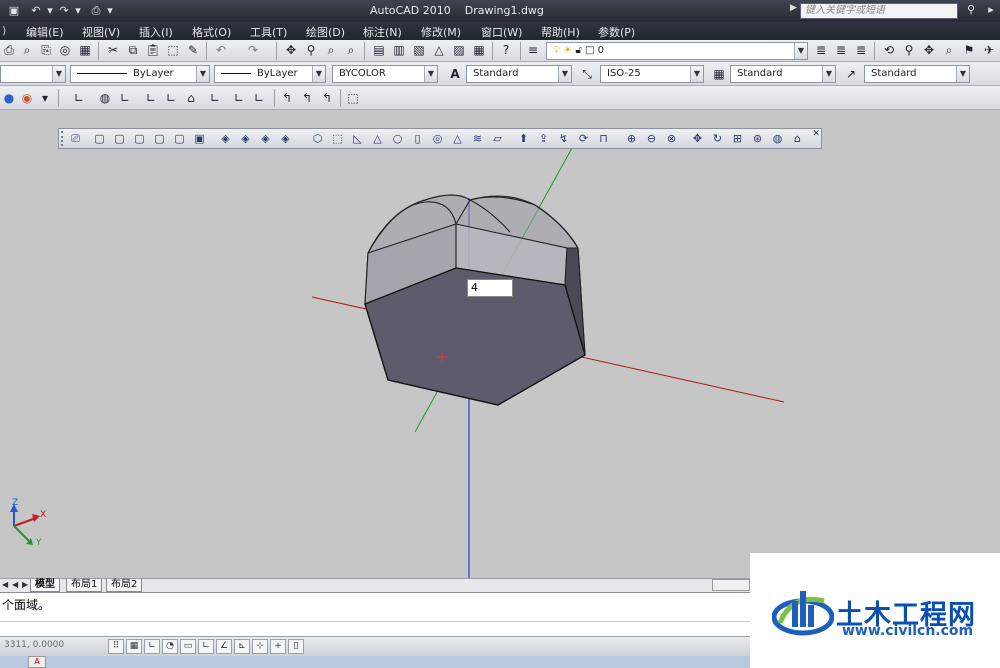 The height and width of the screenshot is (668, 1000). I want to click on plotstyle-dropdown: BYCOLOR ▼, so click(385, 74).